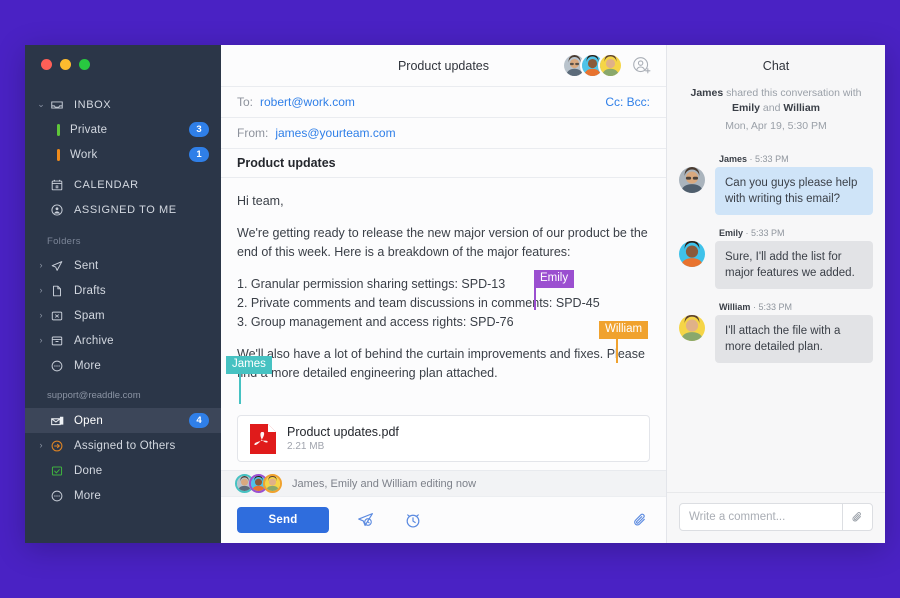 The image size is (900, 598). Describe the element at coordinates (307, 102) in the screenshot. I see `to-value: robert@work.com` at that location.